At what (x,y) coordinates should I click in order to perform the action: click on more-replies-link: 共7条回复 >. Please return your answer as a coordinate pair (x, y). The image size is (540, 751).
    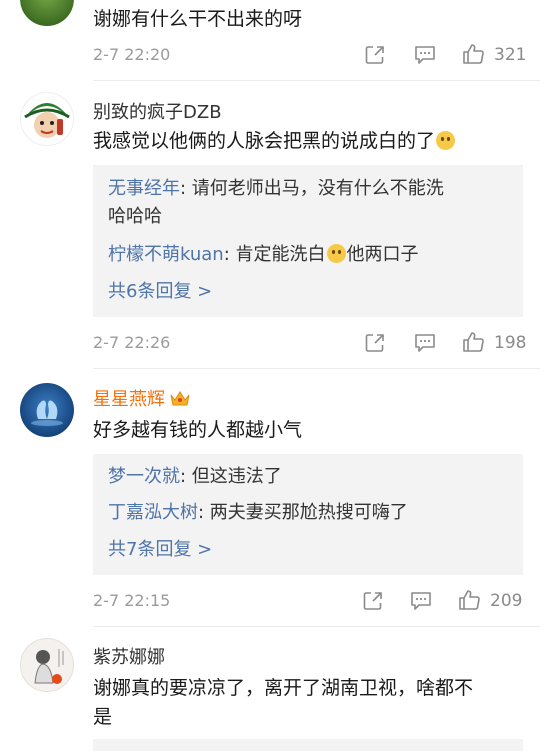
    Looking at the image, I should click on (310, 550).